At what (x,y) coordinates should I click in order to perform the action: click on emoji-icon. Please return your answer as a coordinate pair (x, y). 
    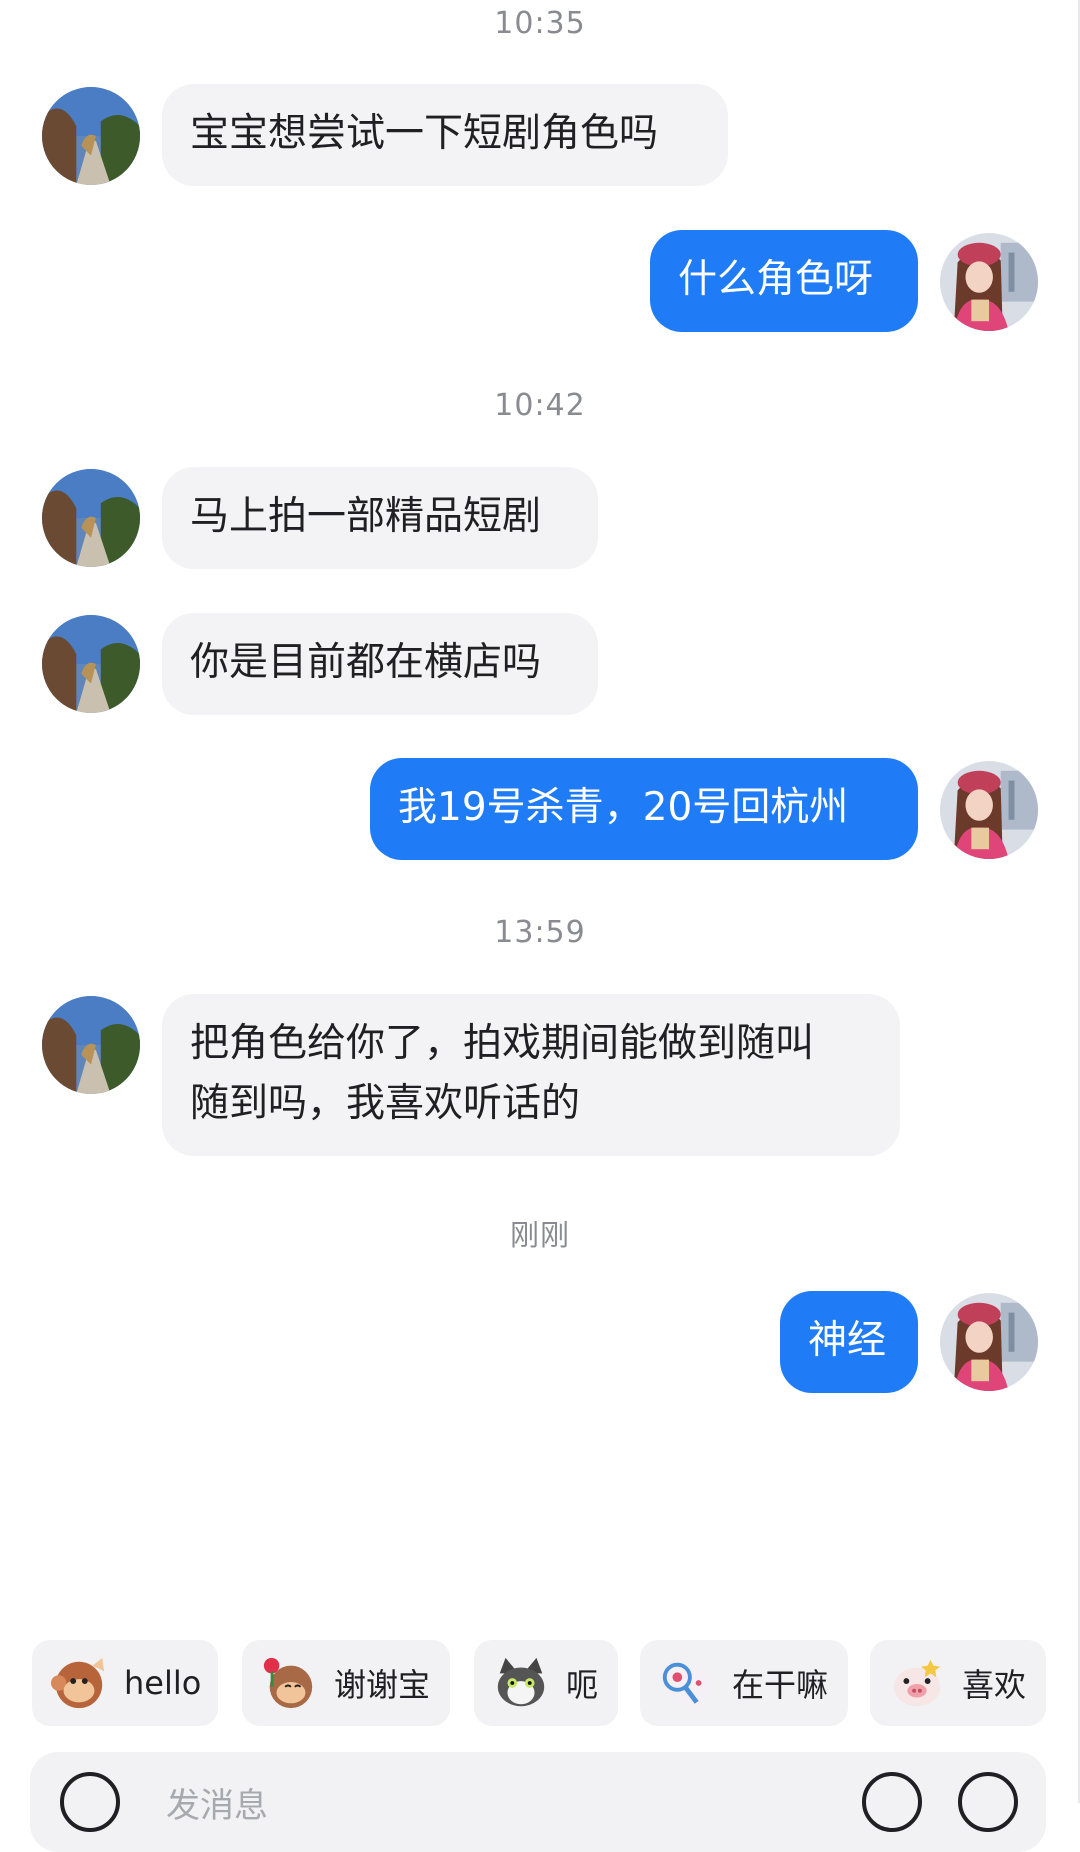
    Looking at the image, I should click on (892, 1802).